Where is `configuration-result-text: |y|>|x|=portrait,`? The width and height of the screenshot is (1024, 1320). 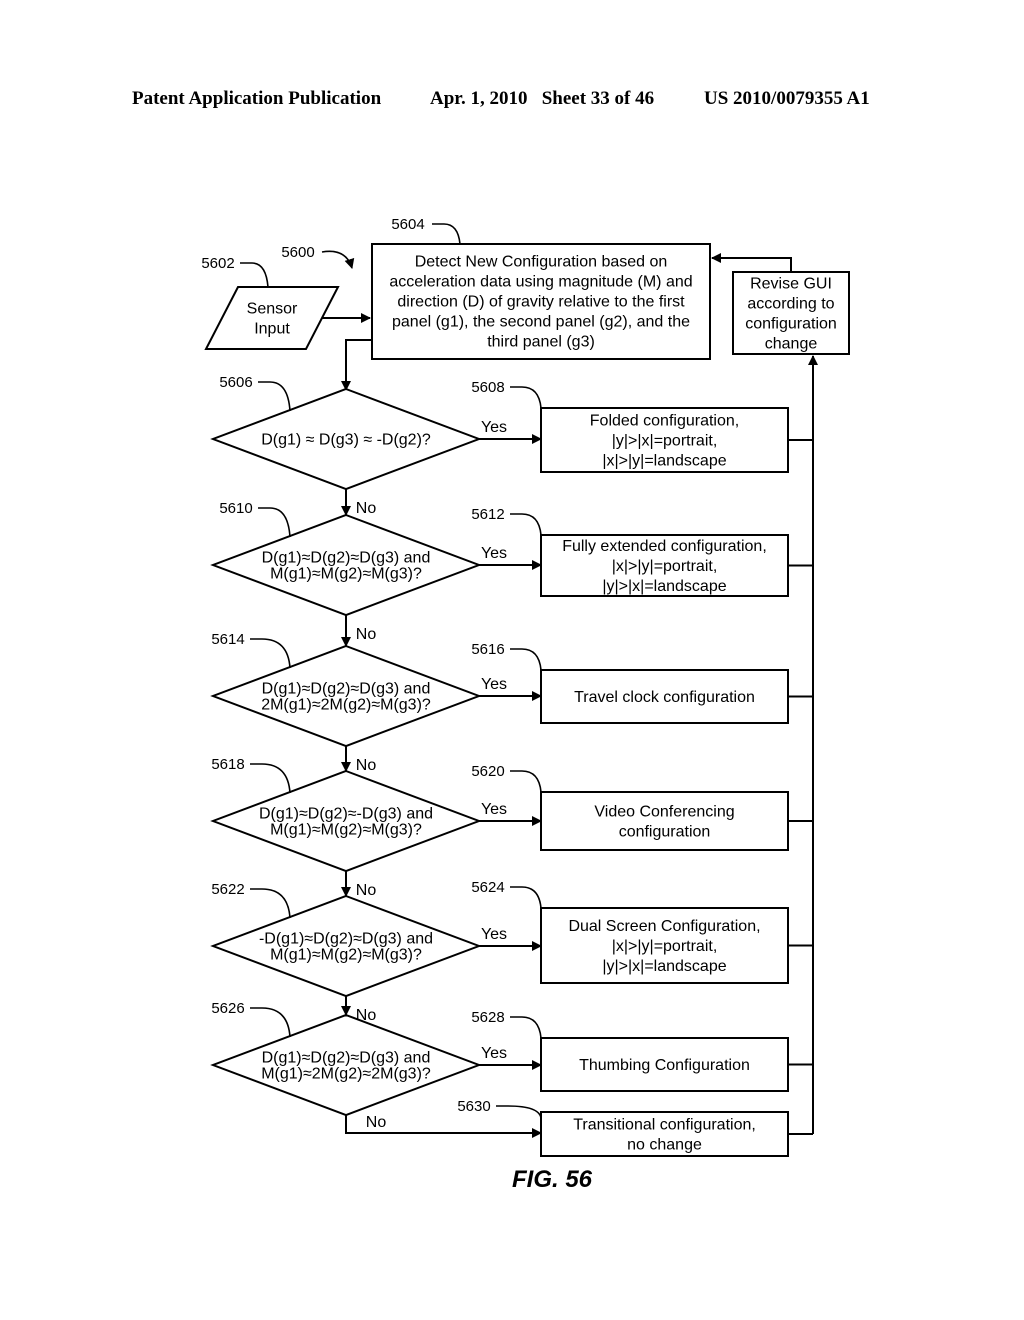 configuration-result-text: |y|>|x|=portrait, is located at coordinates (665, 441).